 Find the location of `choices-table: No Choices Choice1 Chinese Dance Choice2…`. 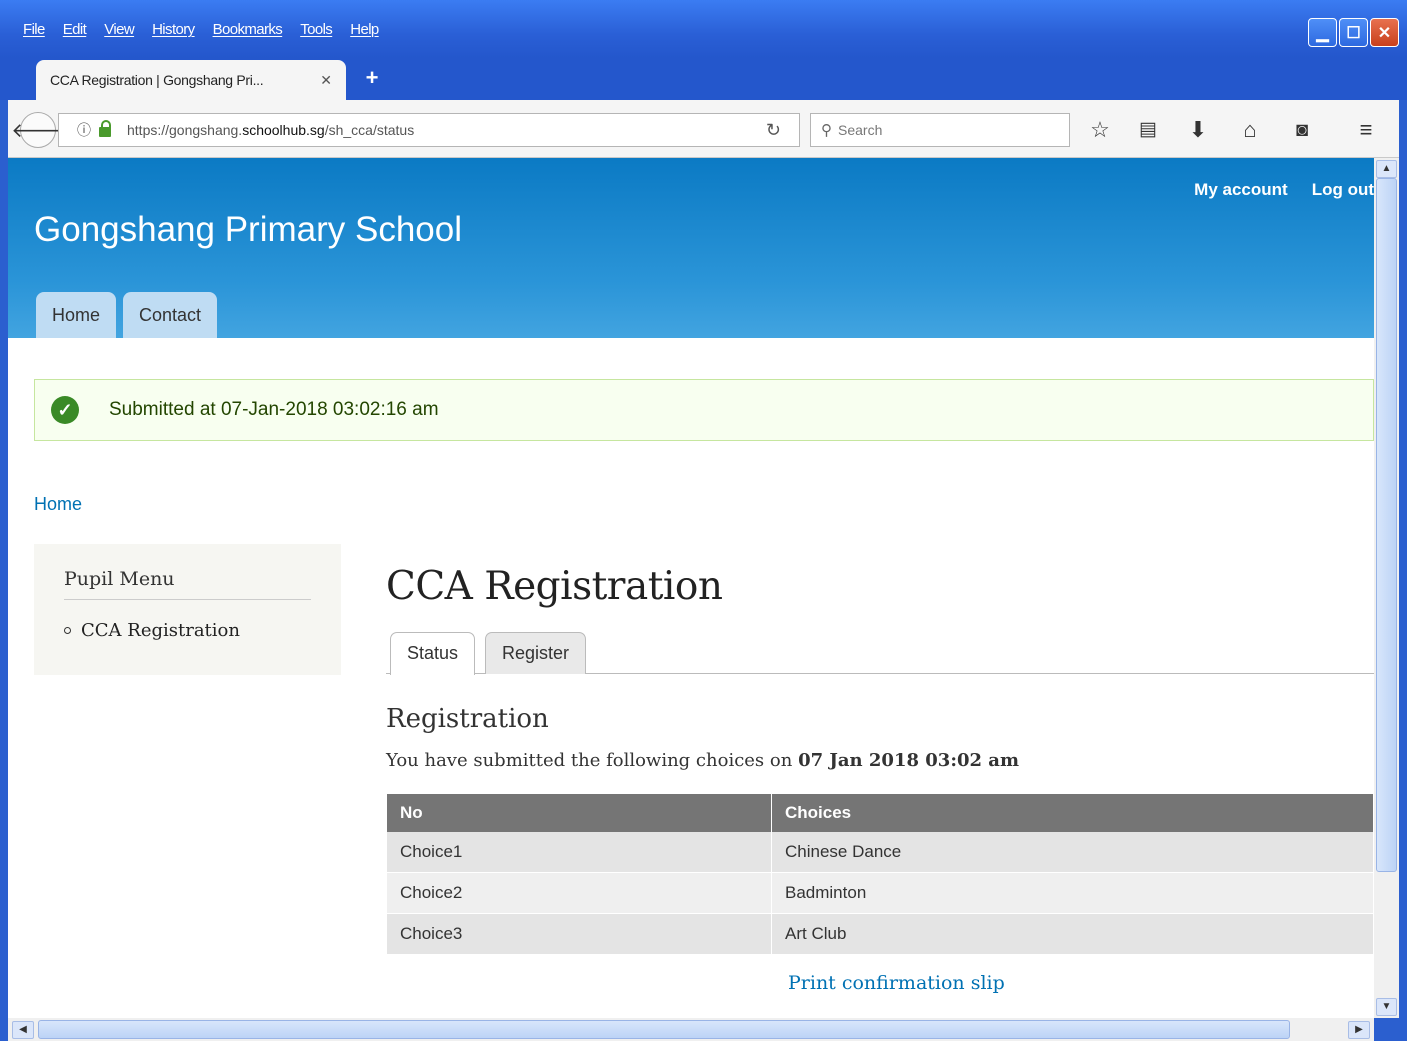

choices-table: No Choices Choice1 Chinese Dance Choice2… is located at coordinates (880, 874).